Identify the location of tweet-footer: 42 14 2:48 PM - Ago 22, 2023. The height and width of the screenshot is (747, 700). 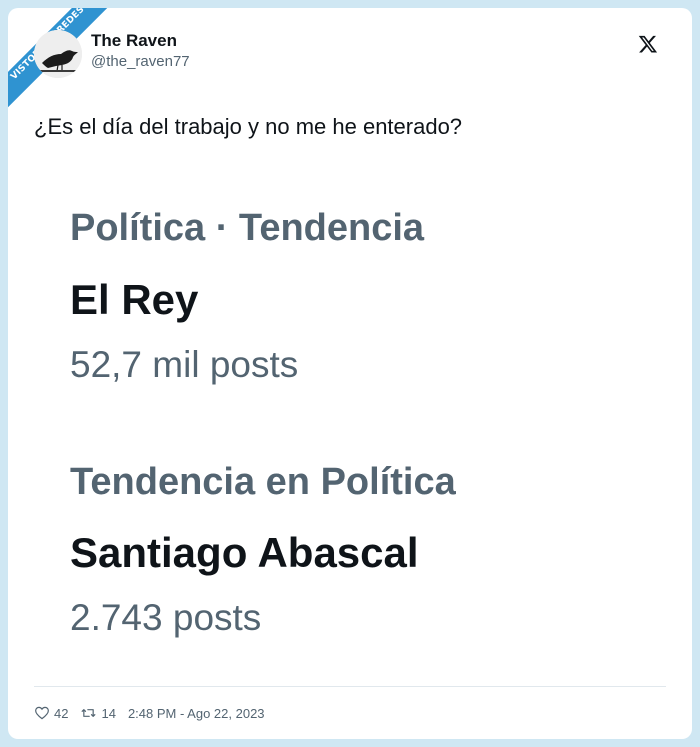
(149, 713).